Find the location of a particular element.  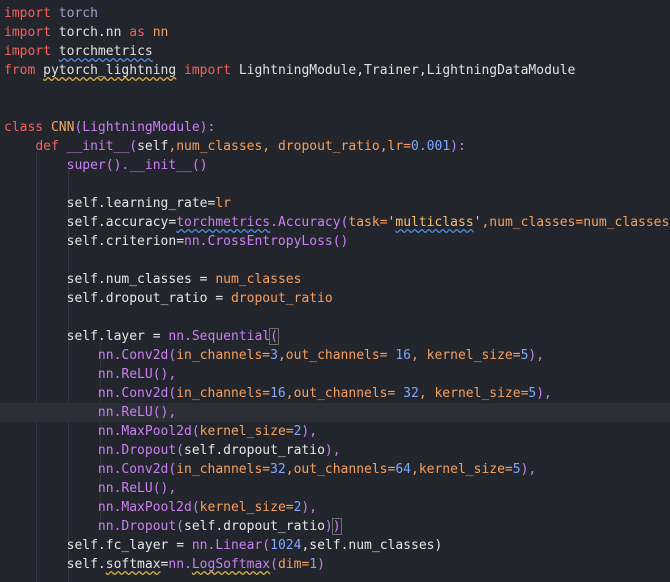

code-token: dim= is located at coordinates (293, 564).